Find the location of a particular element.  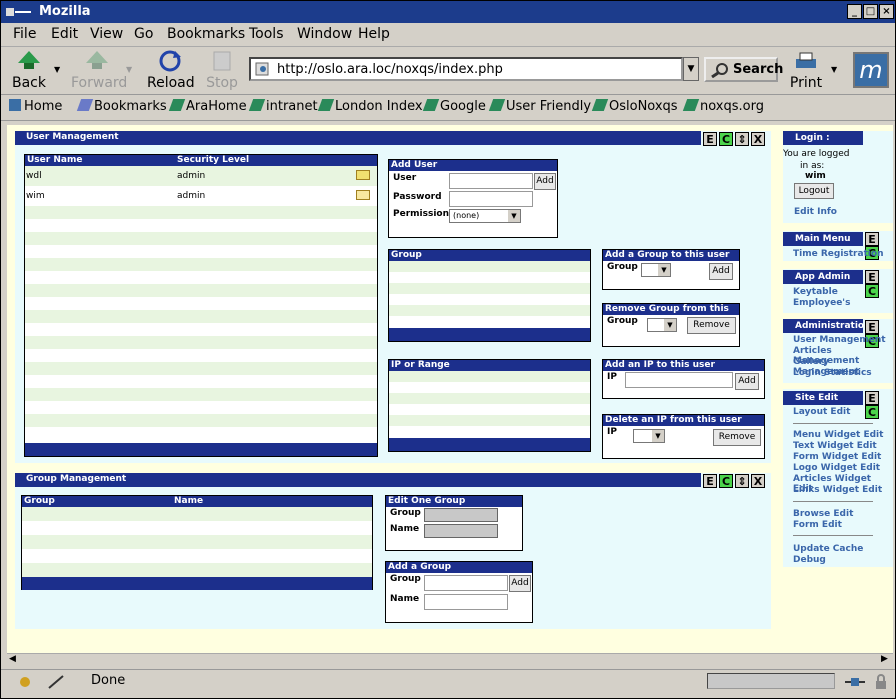

composer-icon is located at coordinates (57, 682).